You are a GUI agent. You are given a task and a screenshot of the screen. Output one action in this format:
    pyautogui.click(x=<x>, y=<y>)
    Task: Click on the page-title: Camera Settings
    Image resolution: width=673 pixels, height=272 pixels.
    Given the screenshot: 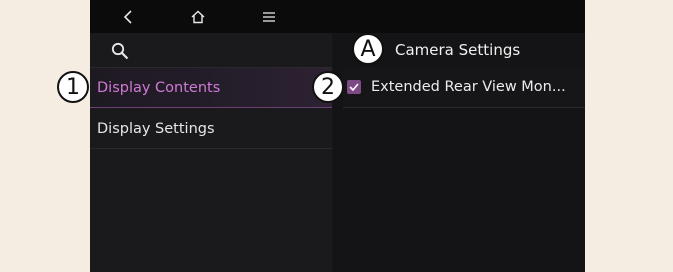 What is the action you would take?
    pyautogui.click(x=458, y=50)
    